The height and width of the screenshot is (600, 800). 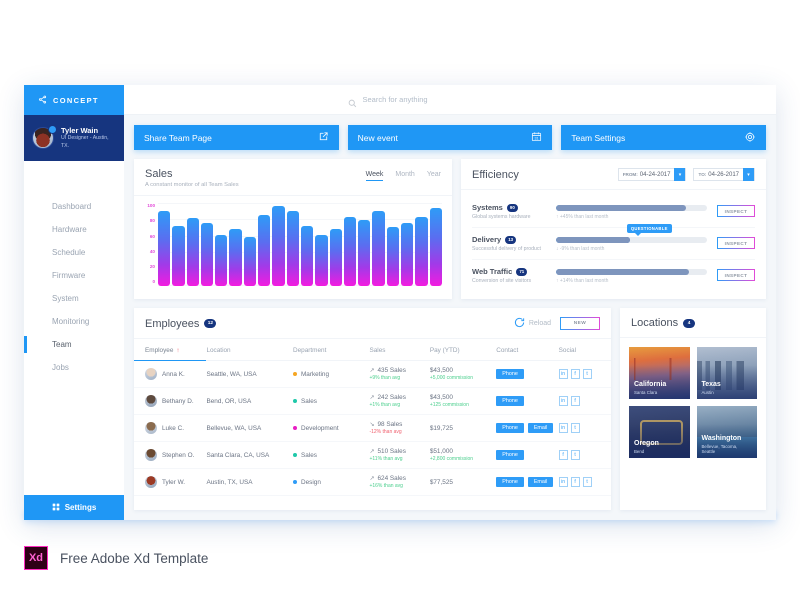 What do you see at coordinates (511, 211) in the screenshot?
I see `efficiency-label-group: Systems 90 Global systems hardware` at bounding box center [511, 211].